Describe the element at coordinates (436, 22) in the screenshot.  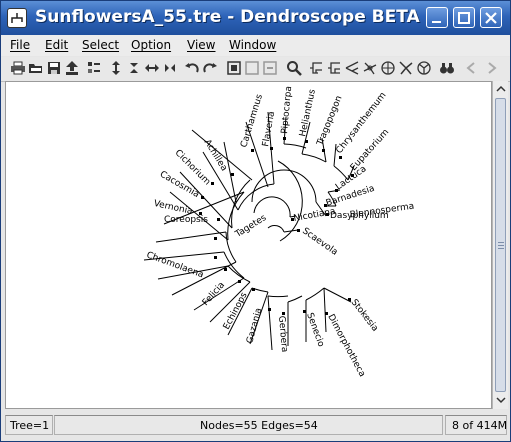
I see `minimize-icon` at that location.